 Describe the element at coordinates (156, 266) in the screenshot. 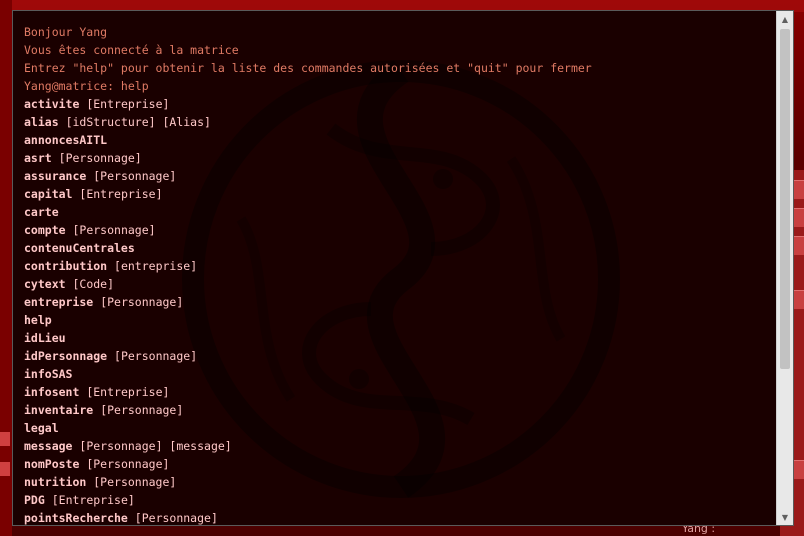

I see `command-arguments: [entreprise]` at that location.